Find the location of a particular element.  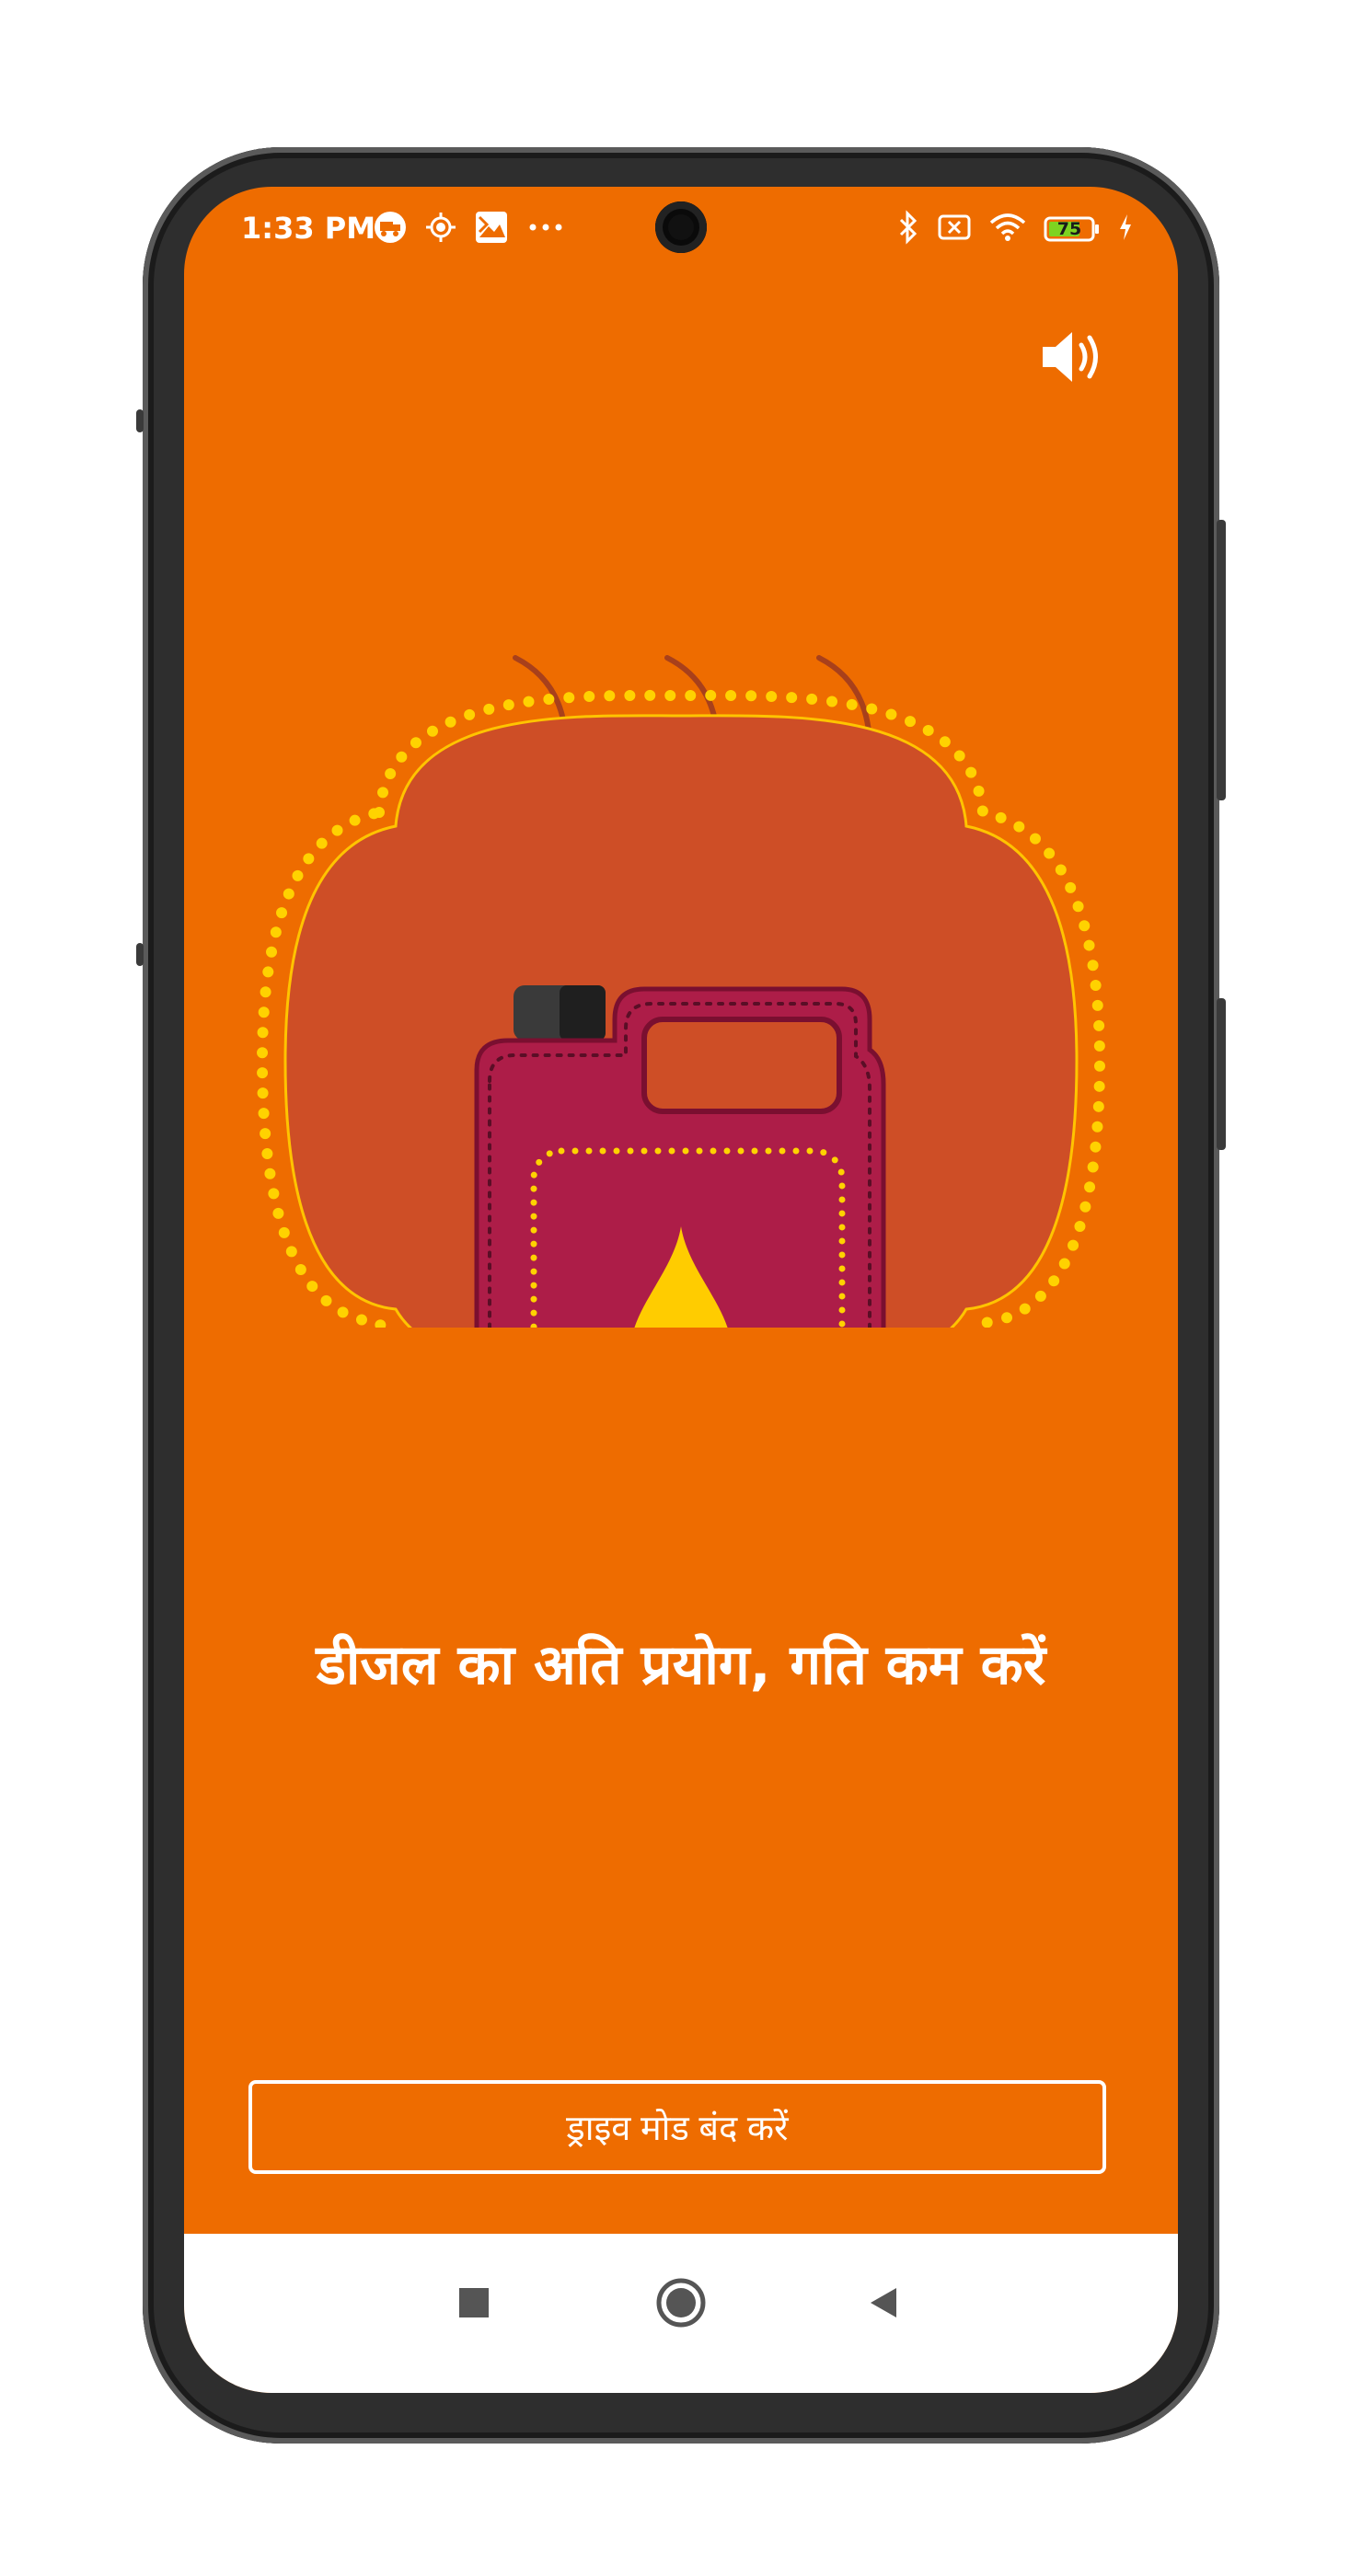

battery-icon: 75 is located at coordinates (1072, 229).